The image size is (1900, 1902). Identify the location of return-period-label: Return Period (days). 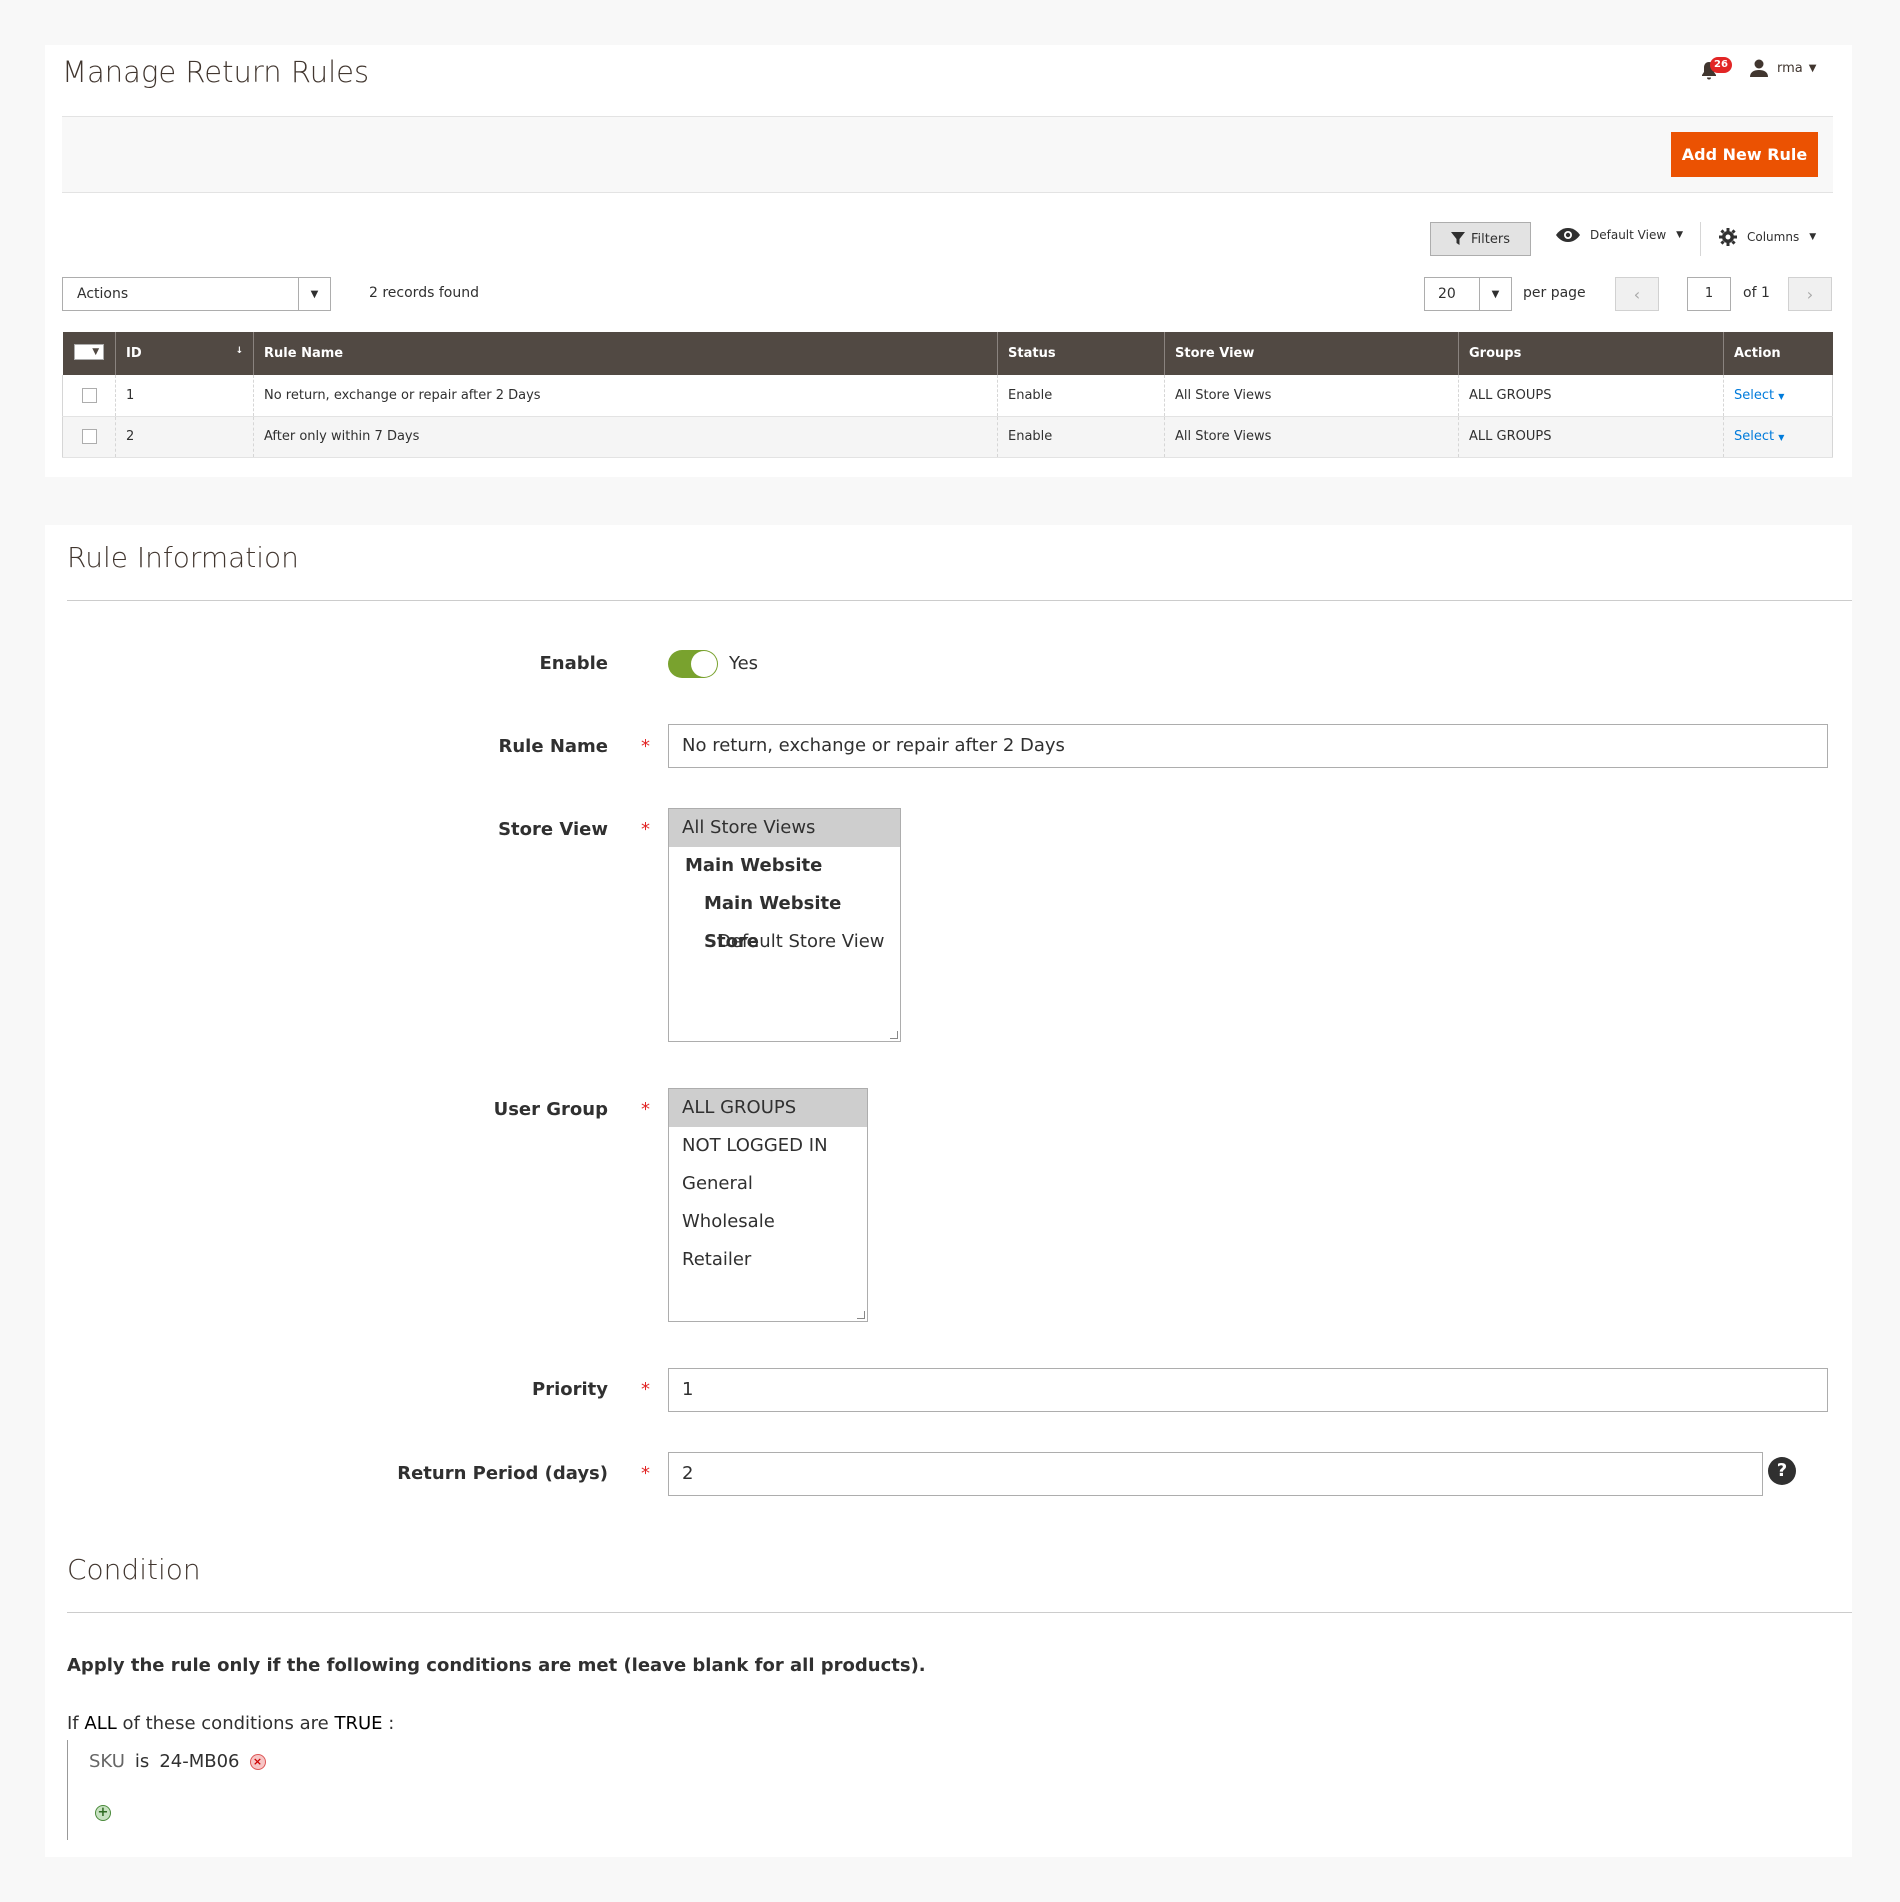
(502, 1473).